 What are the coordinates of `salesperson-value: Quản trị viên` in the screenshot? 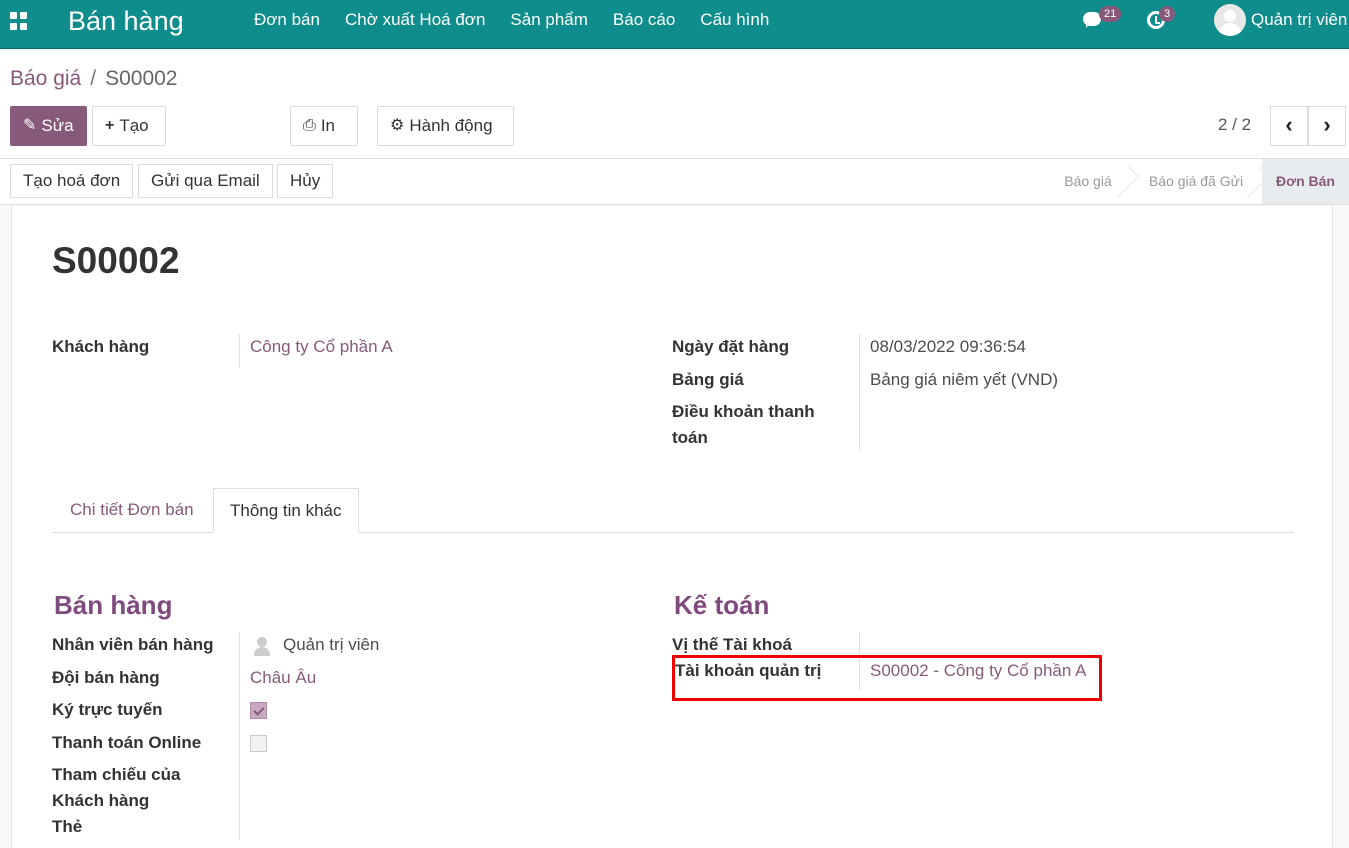 It's located at (331, 645).